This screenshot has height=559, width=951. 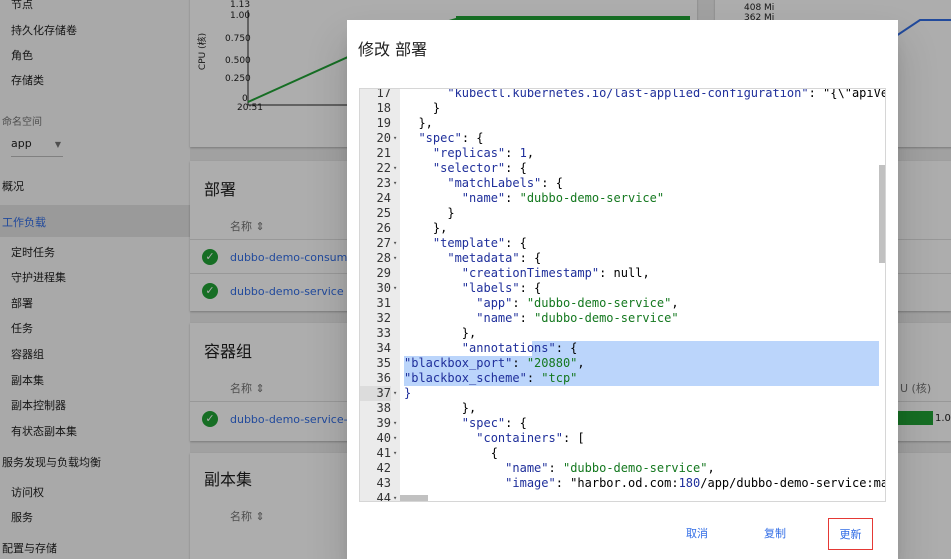 What do you see at coordinates (620, 138) in the screenshot?
I see `editor-line: 20 ▾ "spec": {` at bounding box center [620, 138].